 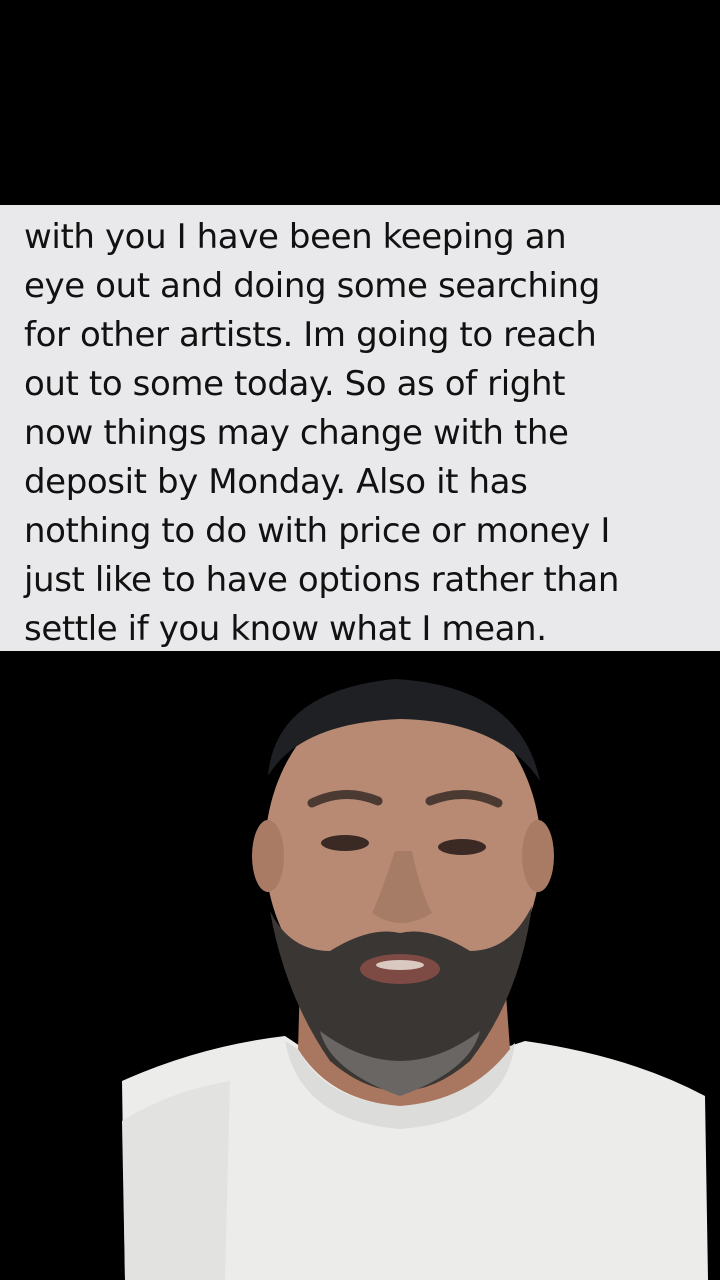 I want to click on message-line: with you I have been keeping an, so click(x=295, y=237).